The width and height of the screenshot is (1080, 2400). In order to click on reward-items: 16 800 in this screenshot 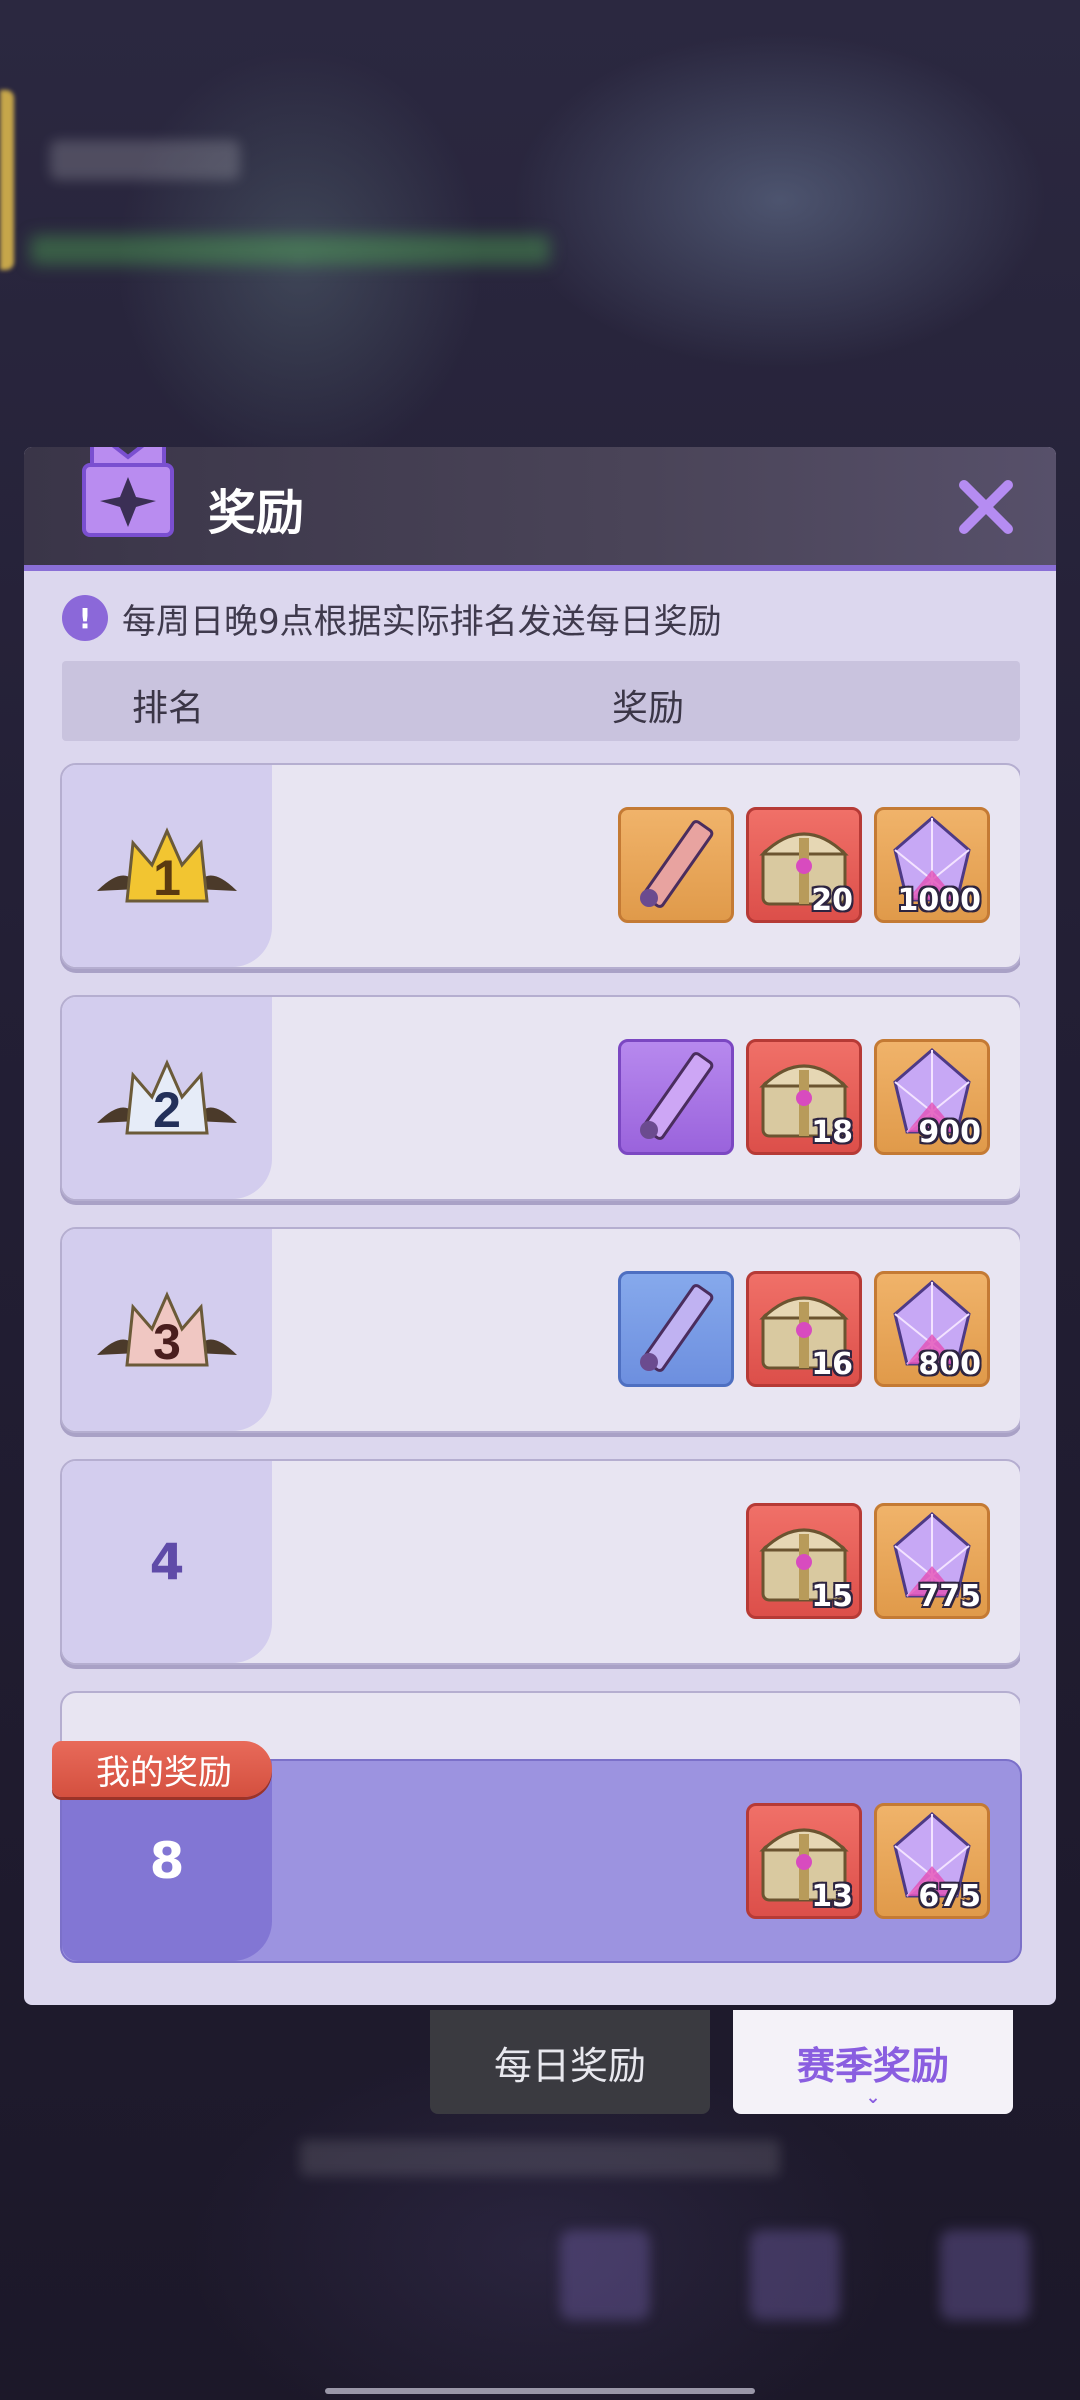, I will do `click(804, 1329)`.